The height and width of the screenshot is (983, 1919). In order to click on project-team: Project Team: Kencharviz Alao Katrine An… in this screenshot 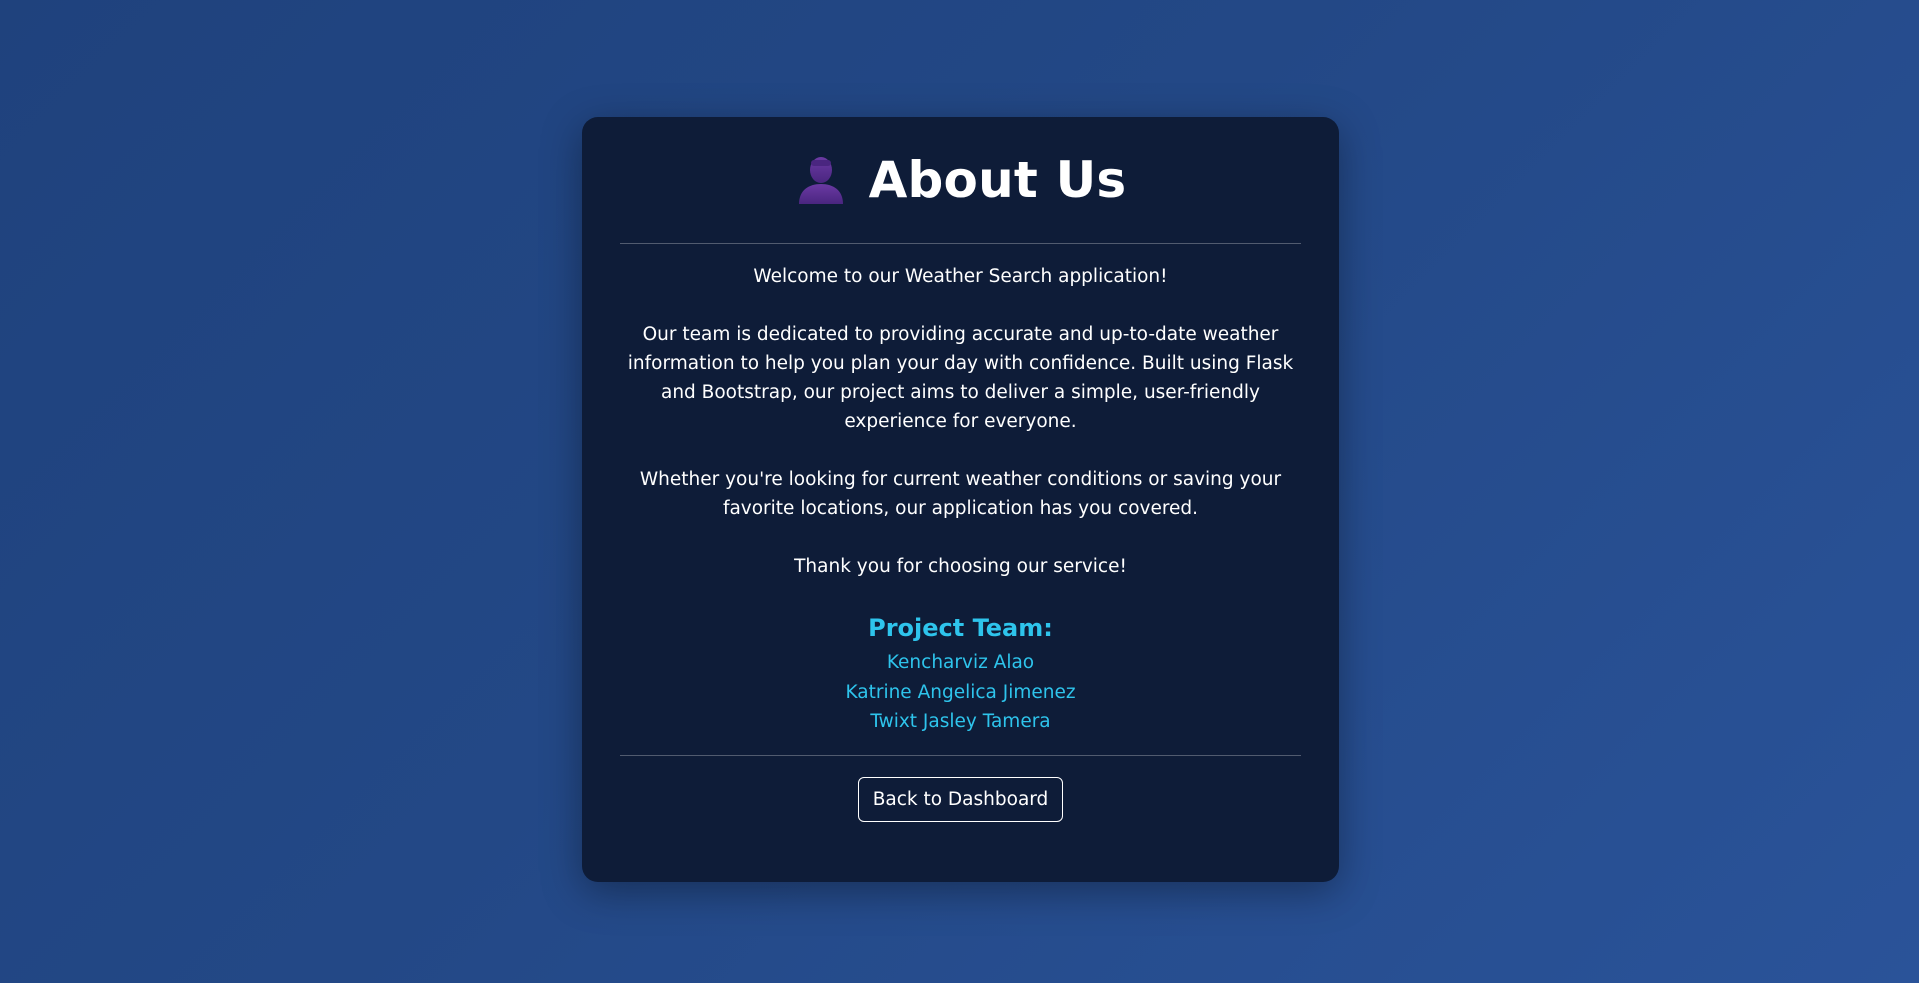, I will do `click(960, 673)`.